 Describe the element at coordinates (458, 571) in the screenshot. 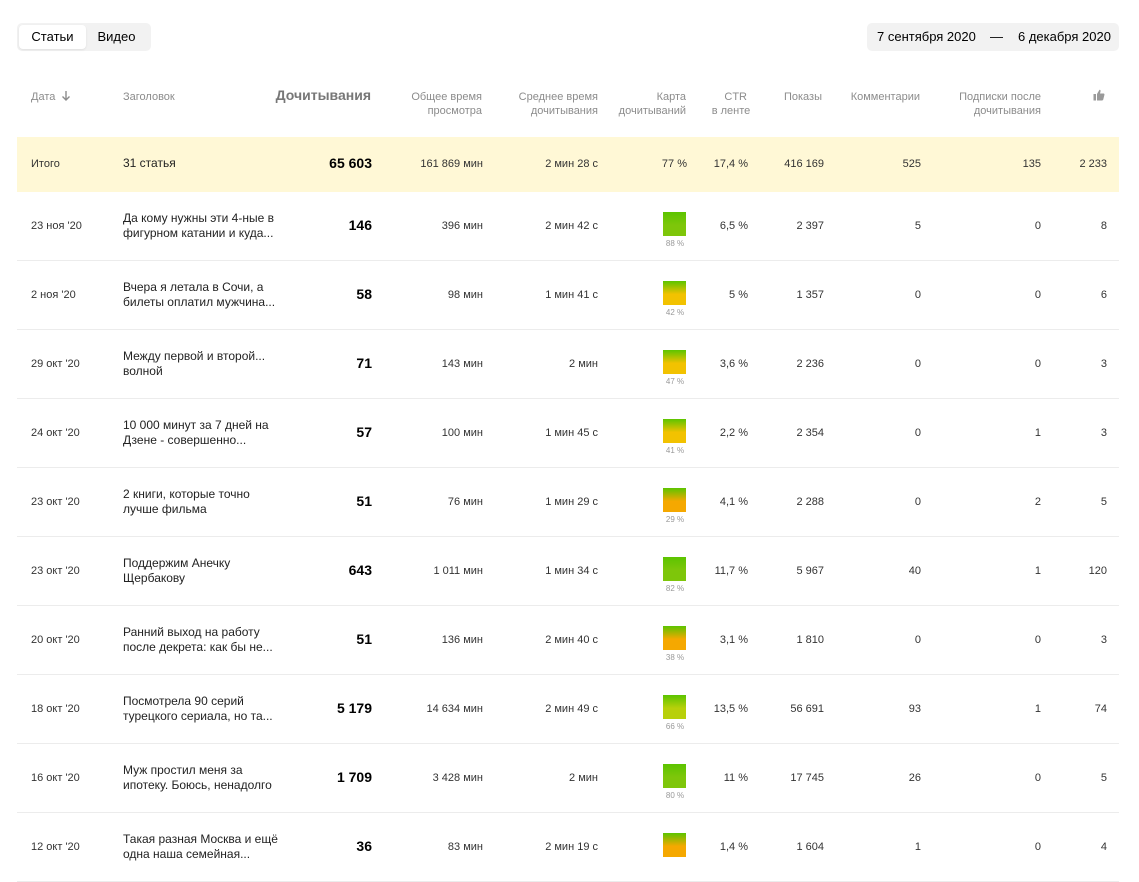

I see `row-total-time: 1 011 мин` at that location.